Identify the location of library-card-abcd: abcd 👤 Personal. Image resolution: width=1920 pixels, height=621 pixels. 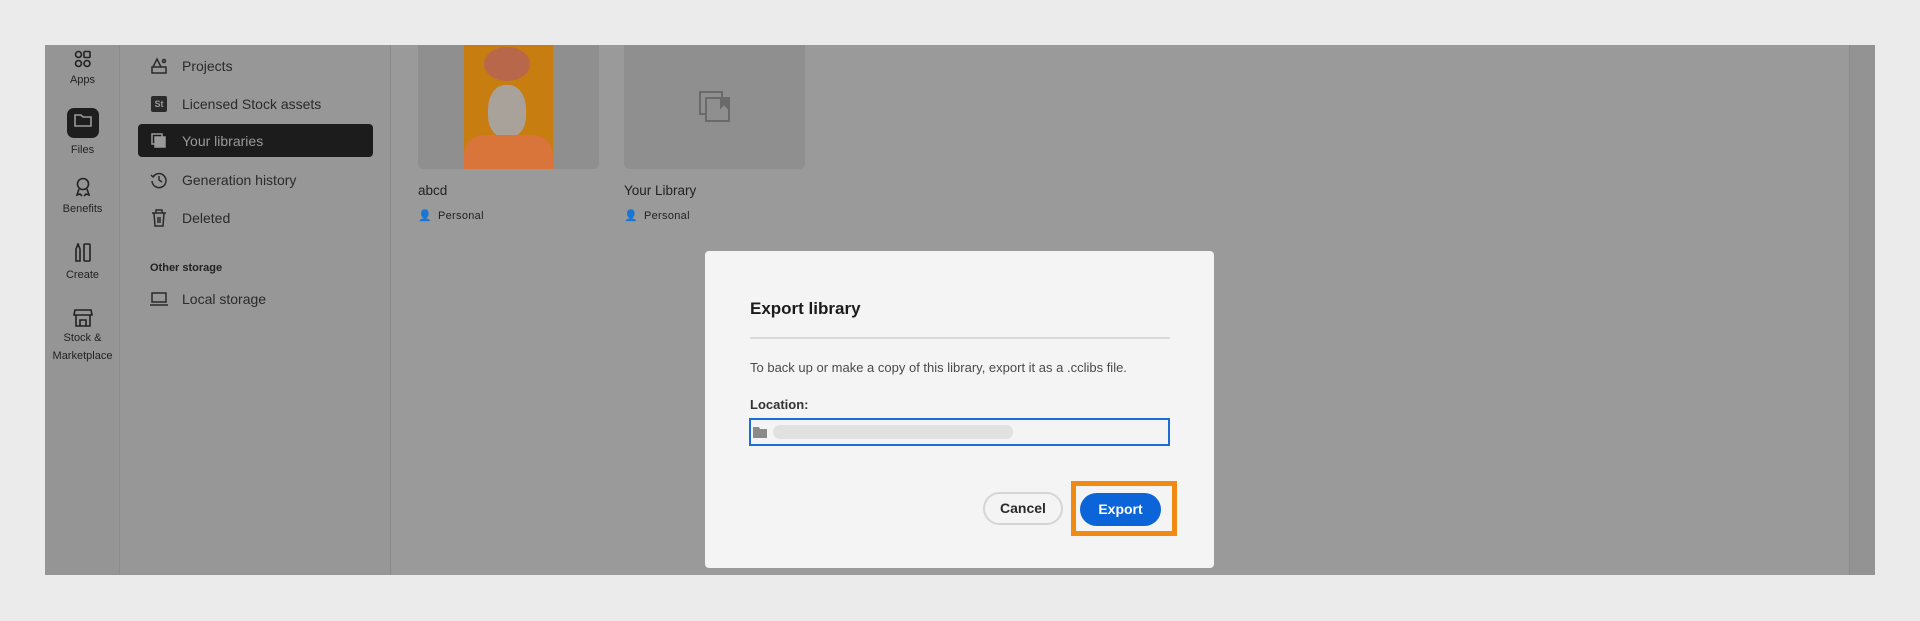
(508, 133).